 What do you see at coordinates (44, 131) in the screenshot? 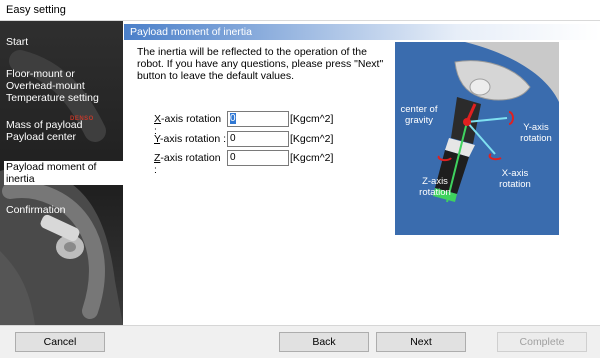
I see `sidebar-item-payload-mass: Mass of payload Payload center` at bounding box center [44, 131].